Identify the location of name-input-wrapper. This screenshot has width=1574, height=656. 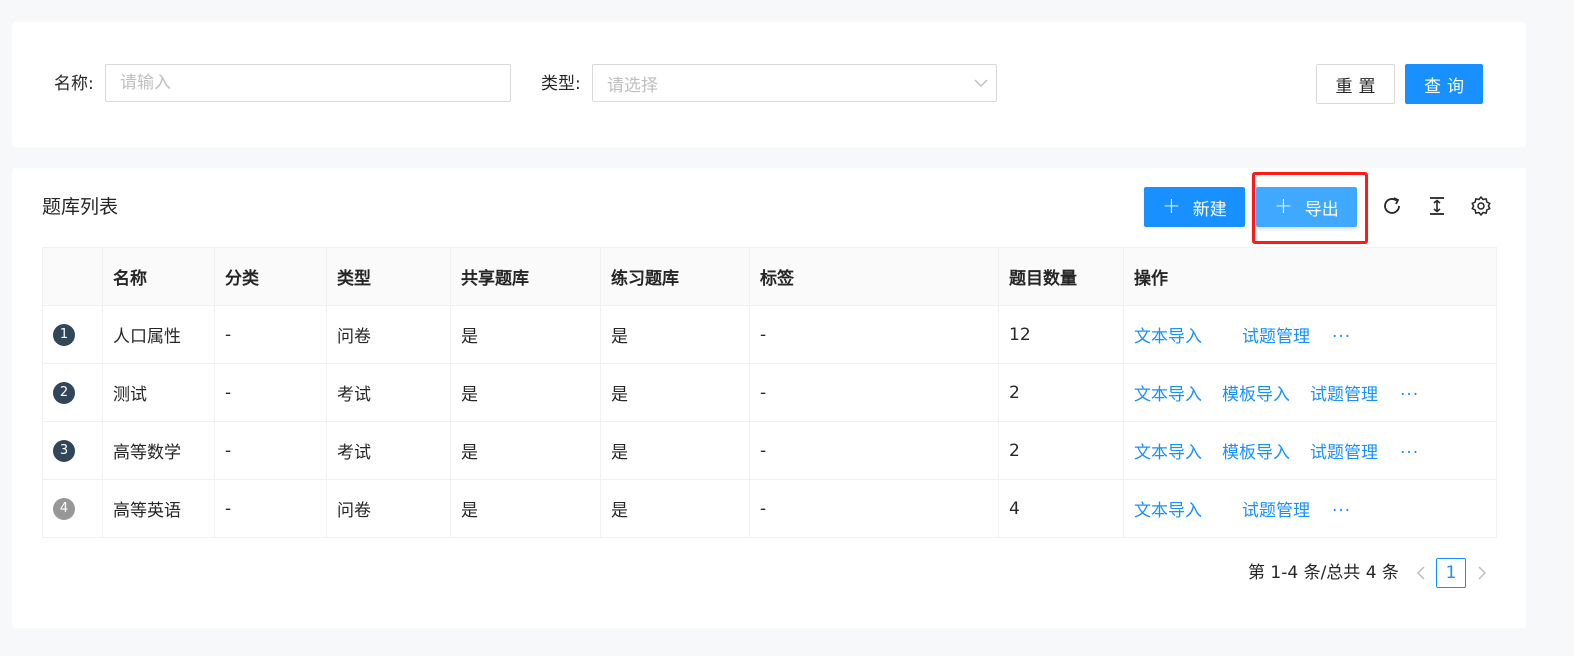
(308, 83).